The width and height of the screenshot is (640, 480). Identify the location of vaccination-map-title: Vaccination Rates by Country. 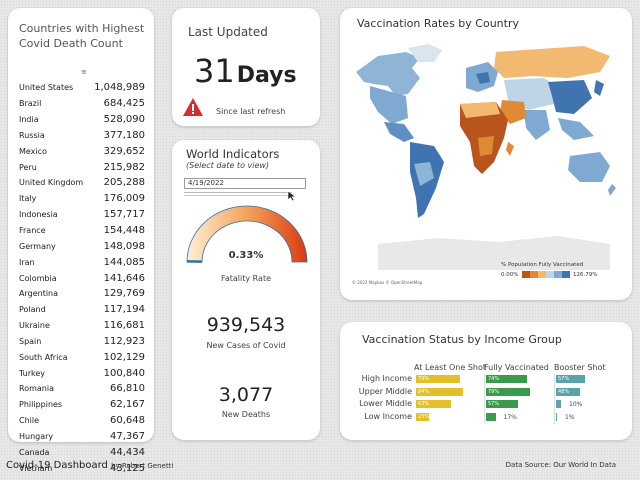
(438, 23).